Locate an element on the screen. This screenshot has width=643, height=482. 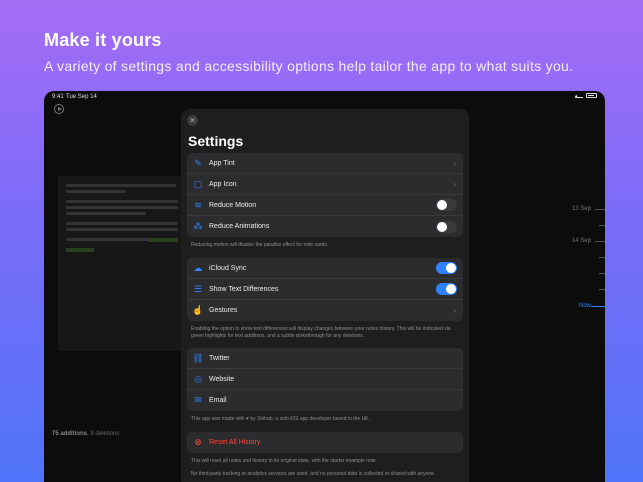
status-date: Tue Sep 14 is located at coordinates (81, 97).